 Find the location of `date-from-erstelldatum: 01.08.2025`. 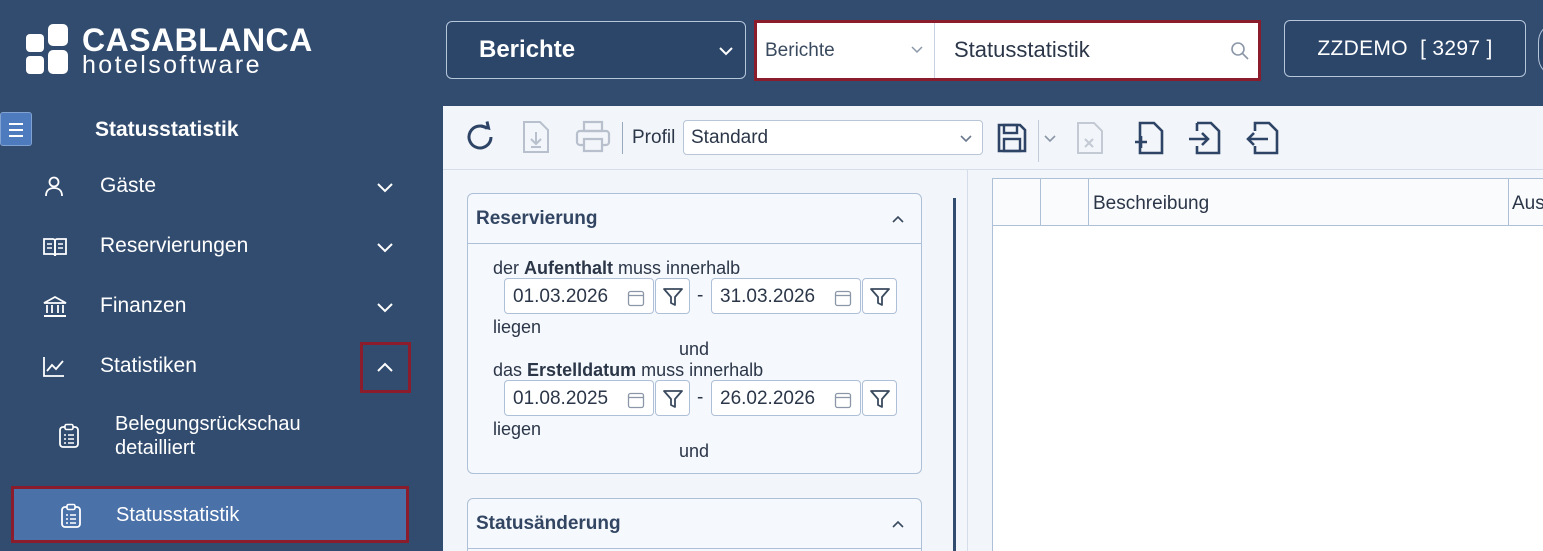

date-from-erstelldatum: 01.08.2025 is located at coordinates (579, 398).